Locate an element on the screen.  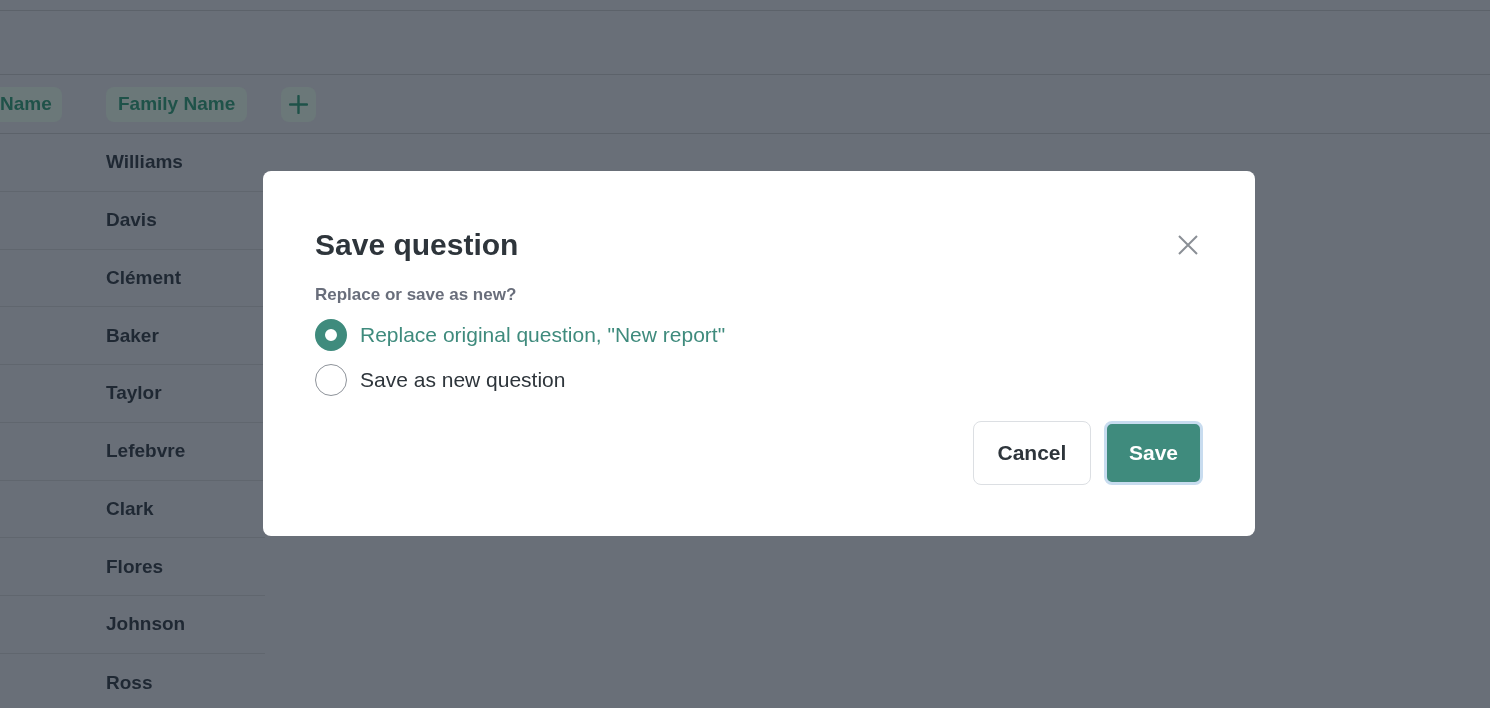
dialog-title: Save question is located at coordinates (417, 245).